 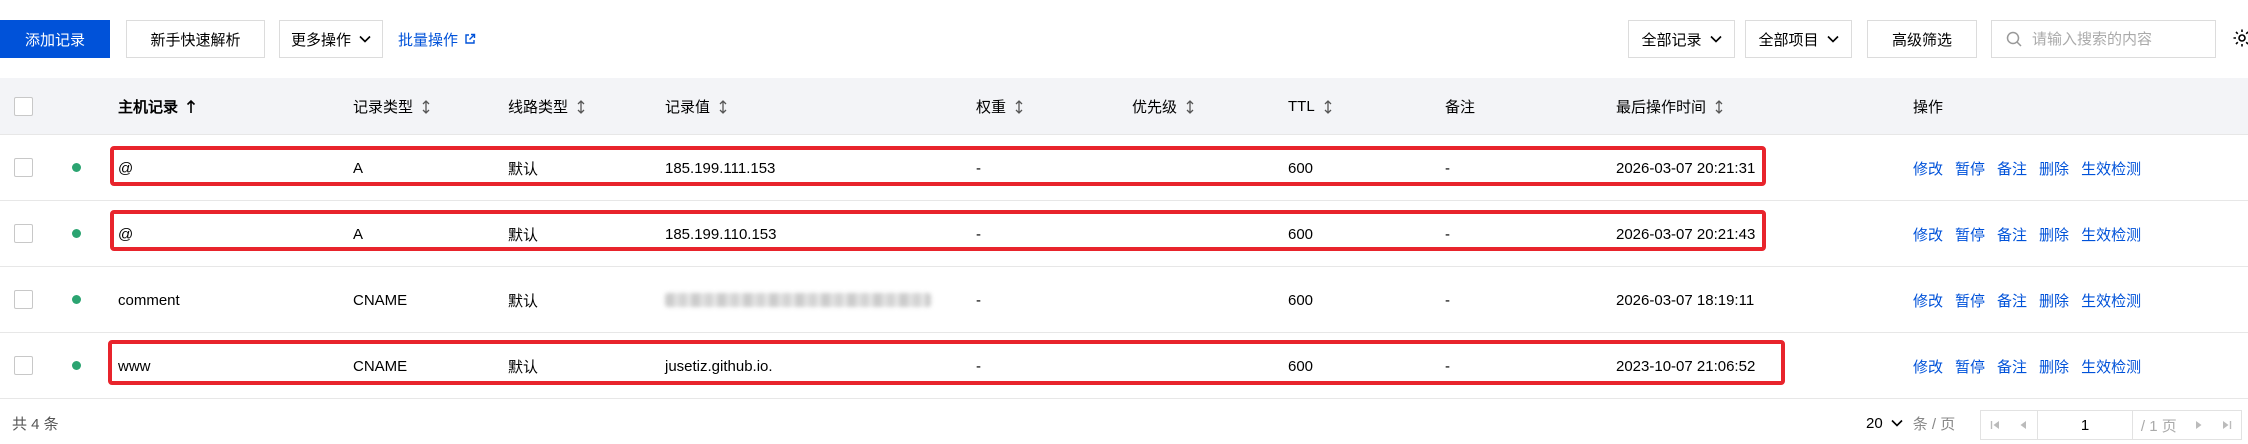 I want to click on add-record-button: 添加记录, so click(x=55, y=39).